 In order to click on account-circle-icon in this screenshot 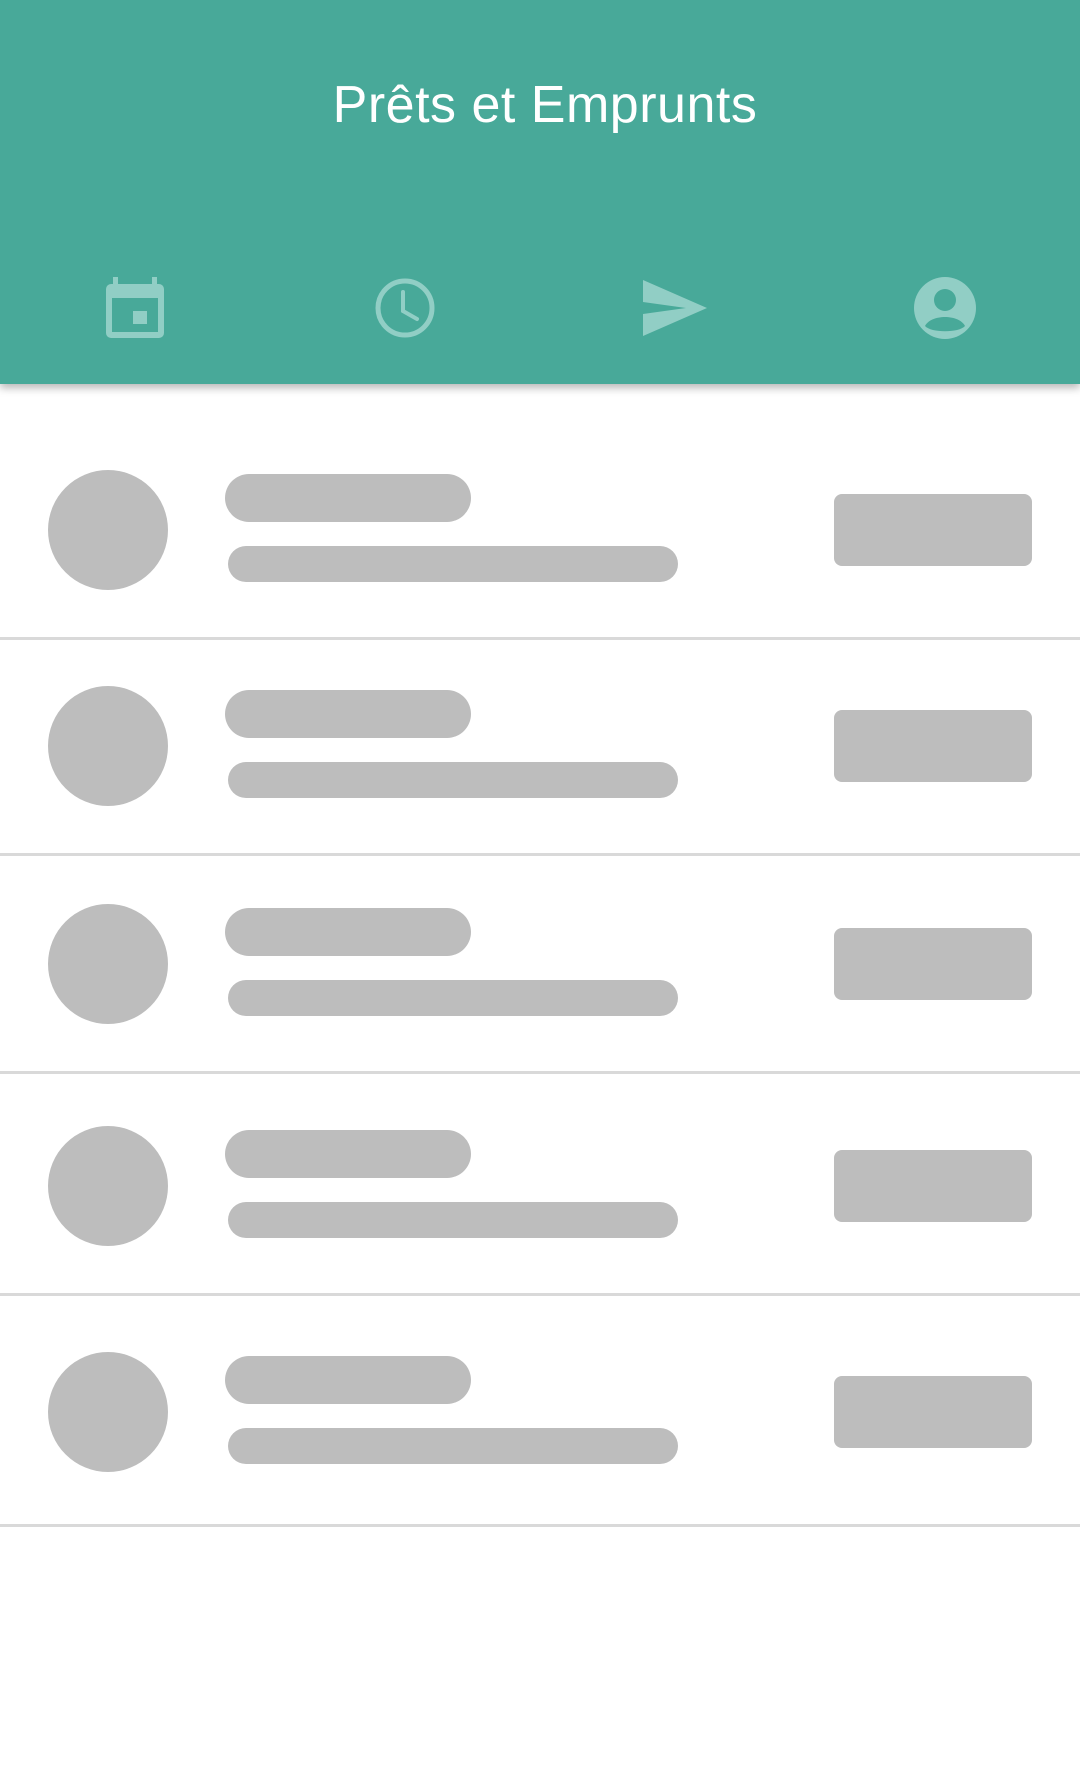, I will do `click(945, 308)`.